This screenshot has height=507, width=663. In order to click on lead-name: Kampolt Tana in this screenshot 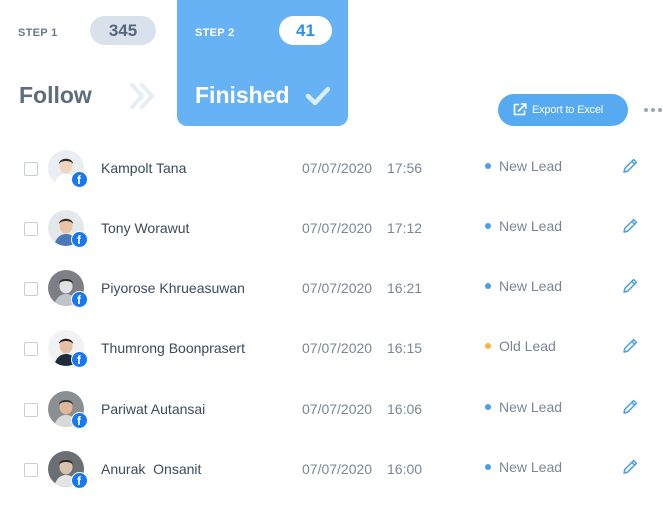, I will do `click(144, 168)`.